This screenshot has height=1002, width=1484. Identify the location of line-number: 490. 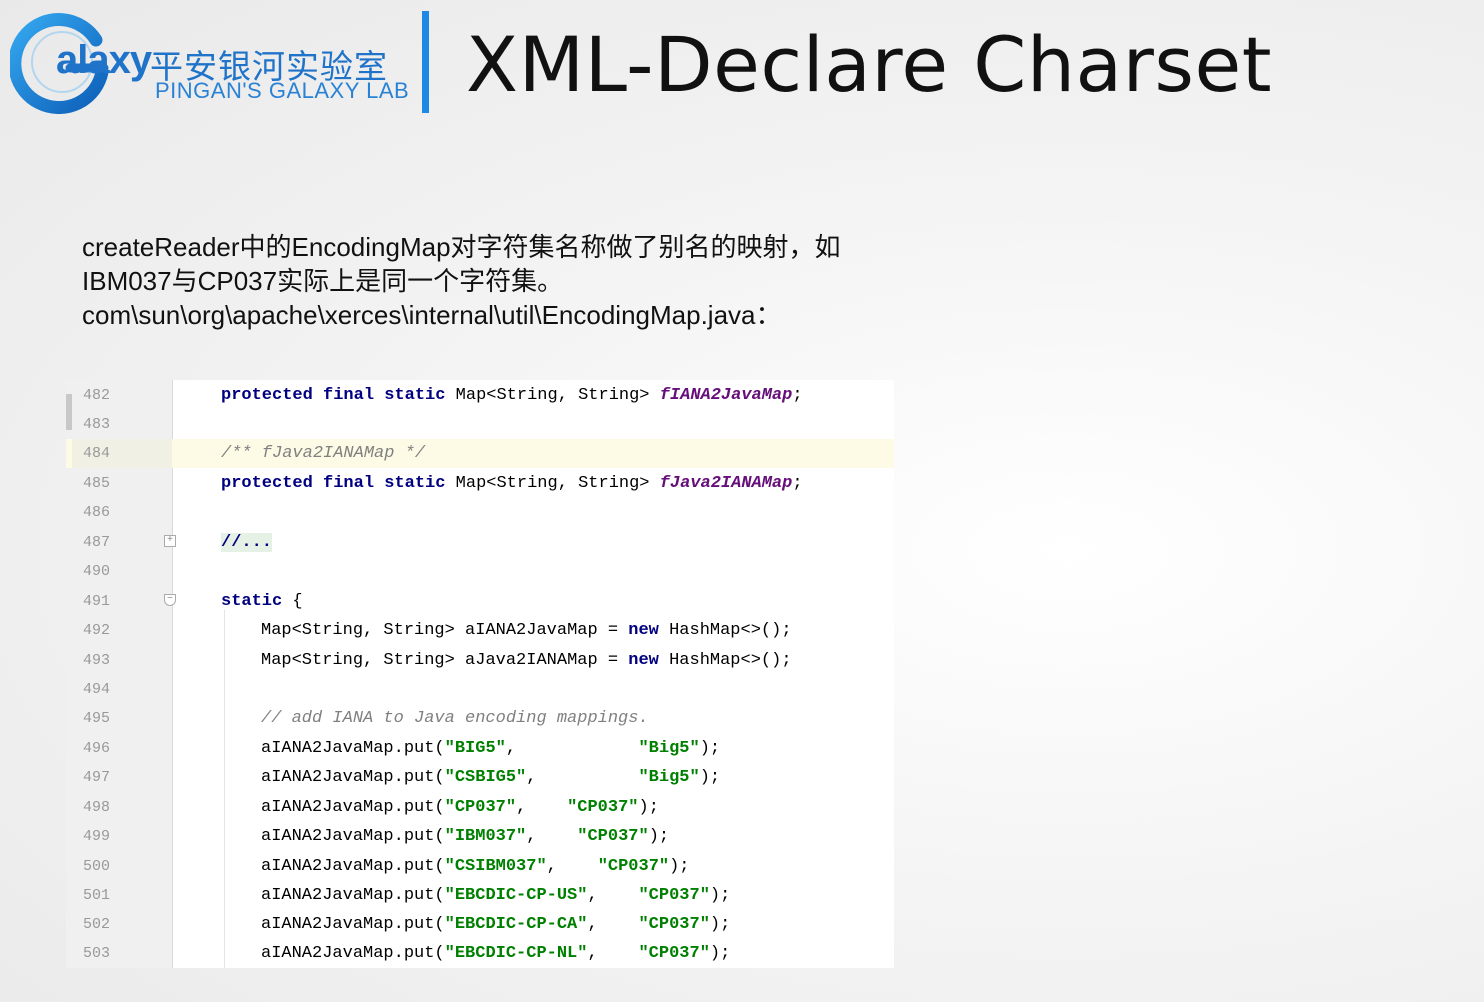
(97, 571).